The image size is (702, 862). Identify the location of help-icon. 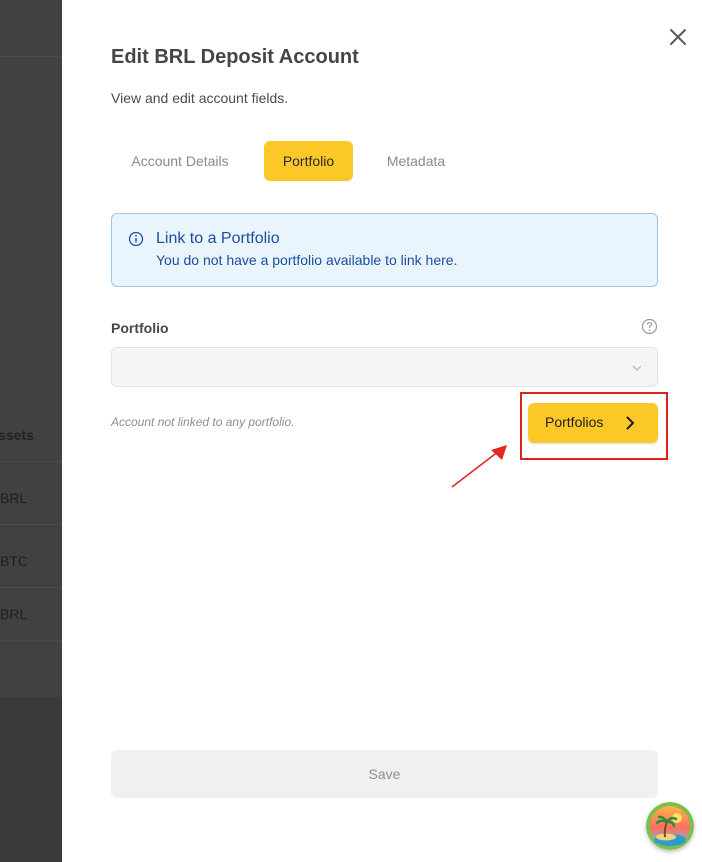
(649, 326).